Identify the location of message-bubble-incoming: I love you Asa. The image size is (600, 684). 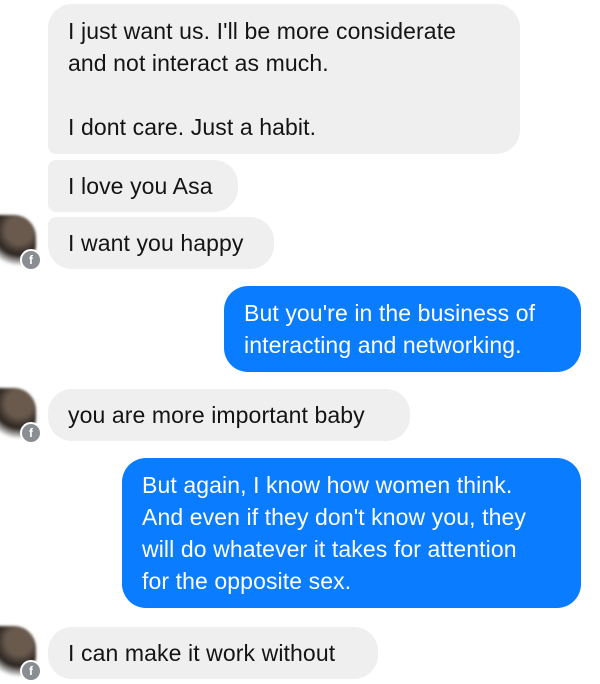
(143, 186).